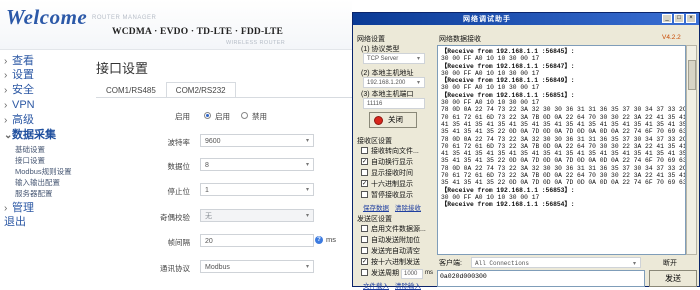  I want to click on help-icon: ?, so click(319, 240).